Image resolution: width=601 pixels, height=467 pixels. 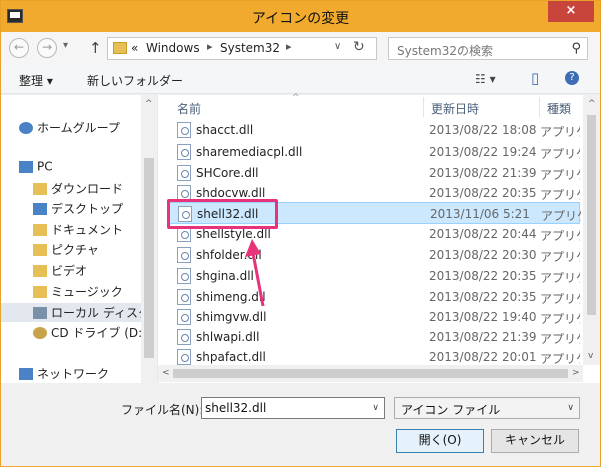 I want to click on address-dropdown-icon: ∨, so click(x=337, y=46).